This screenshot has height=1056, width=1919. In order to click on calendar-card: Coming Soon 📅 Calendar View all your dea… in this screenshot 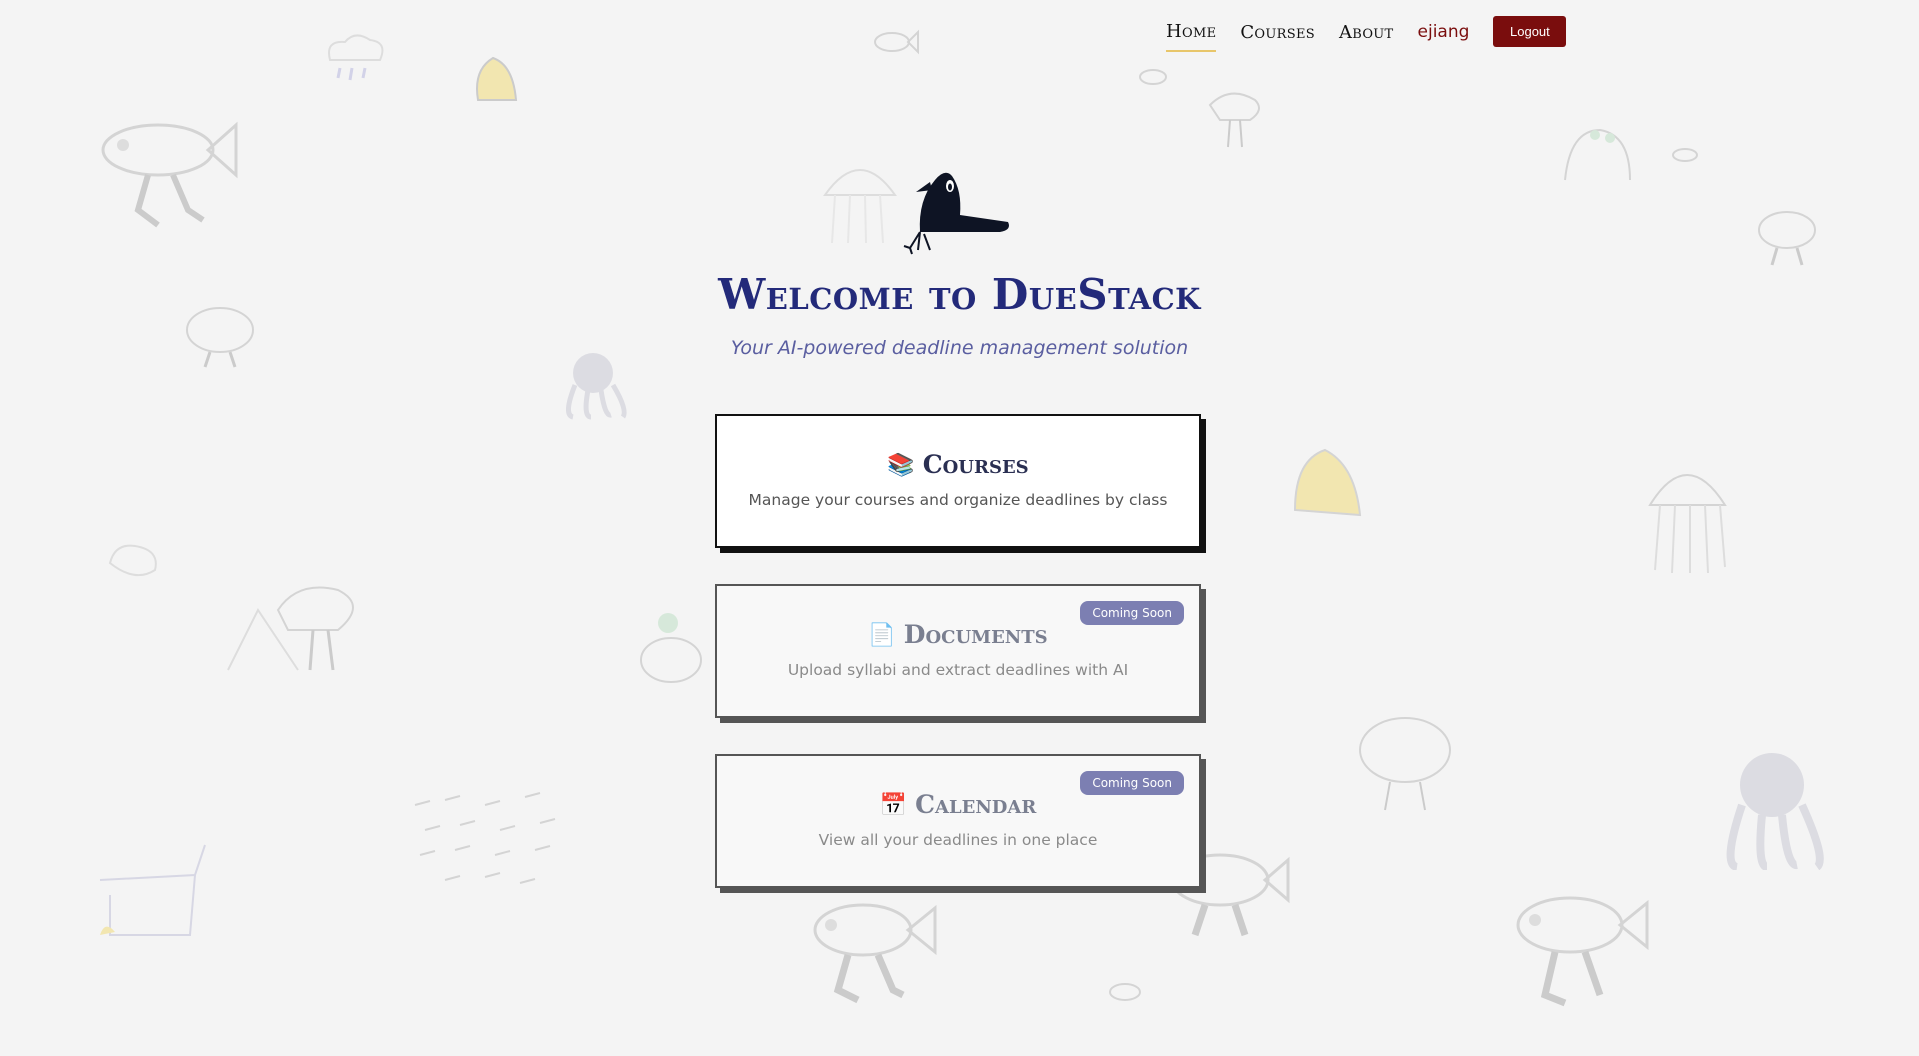, I will do `click(958, 821)`.